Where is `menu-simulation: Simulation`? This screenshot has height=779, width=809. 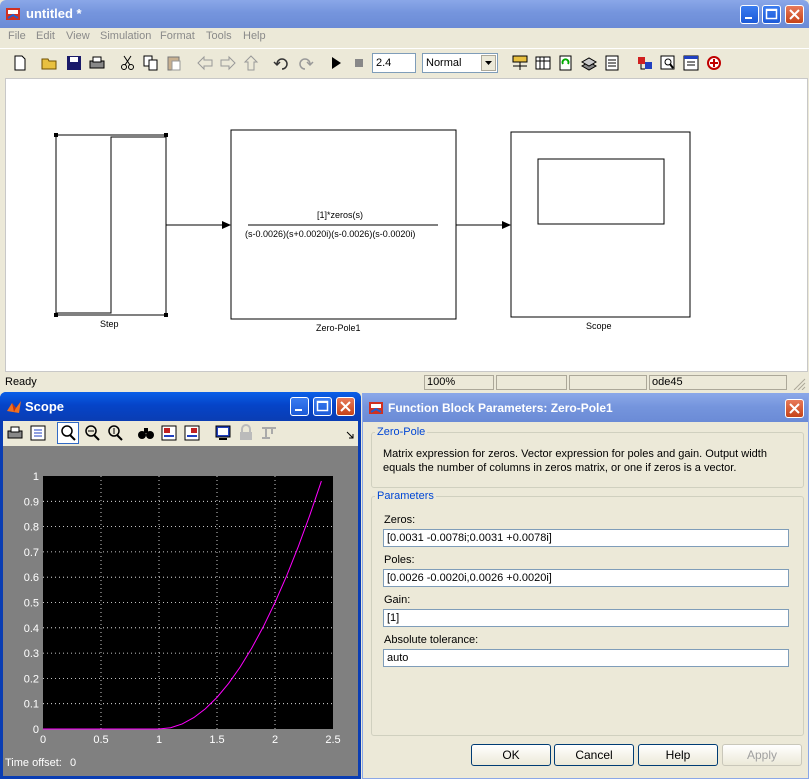 menu-simulation: Simulation is located at coordinates (125, 36).